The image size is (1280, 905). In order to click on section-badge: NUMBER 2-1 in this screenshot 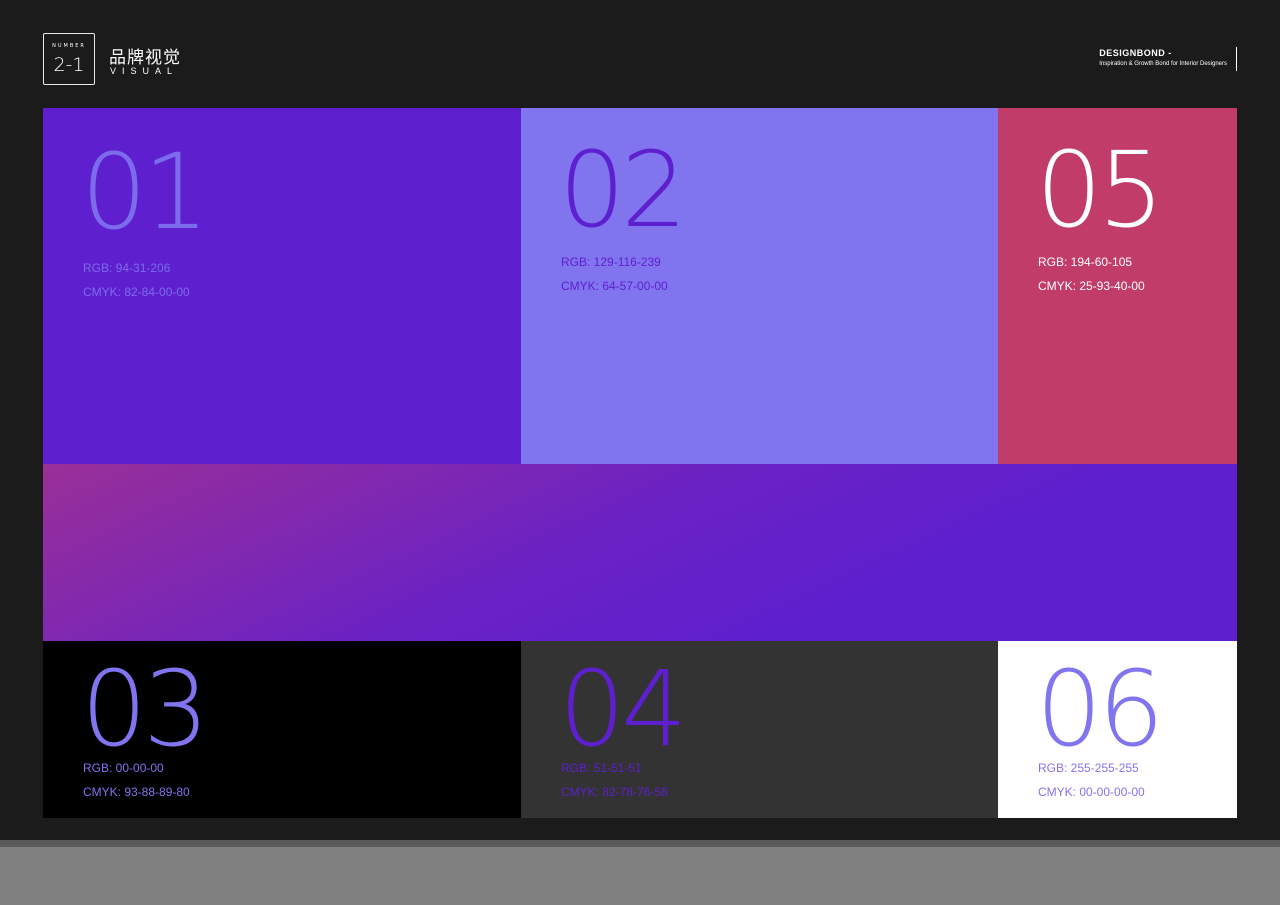, I will do `click(69, 59)`.